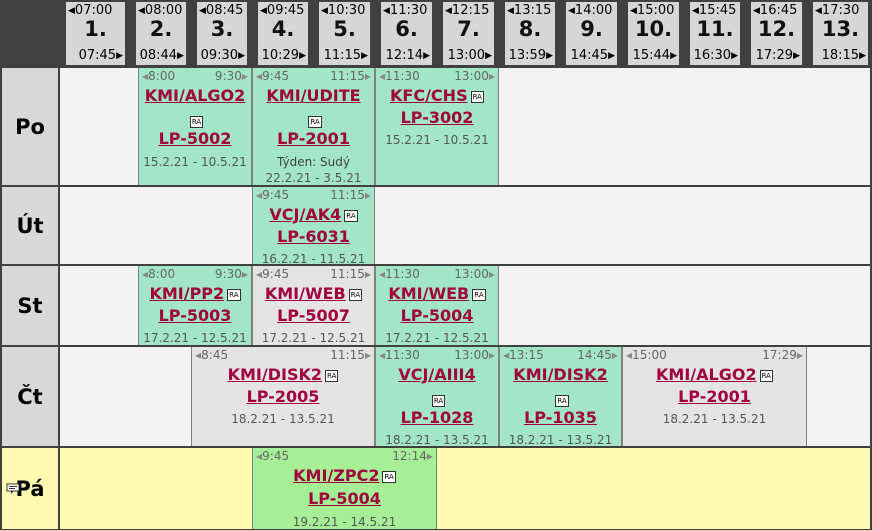 The height and width of the screenshot is (530, 872). Describe the element at coordinates (436, 374) in the screenshot. I see `subject-link: VCJ/AIII4` at that location.